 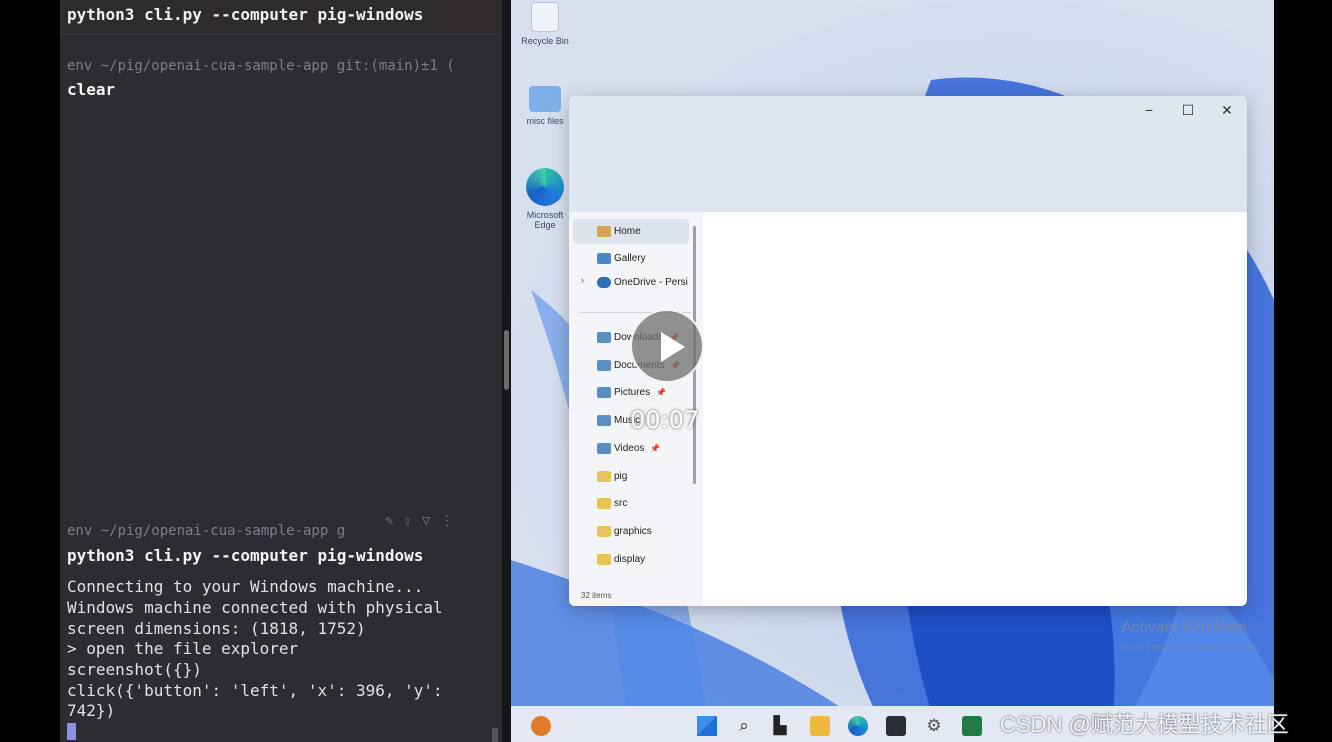 I want to click on terminal-output-line: click({'button': 'left', 'x': 396, 'y':, so click(x=255, y=690).